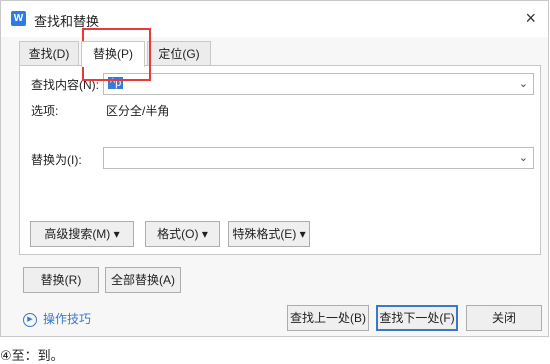 This screenshot has height=364, width=550. Describe the element at coordinates (49, 53) in the screenshot. I see `tab-find: 查找(D)` at that location.